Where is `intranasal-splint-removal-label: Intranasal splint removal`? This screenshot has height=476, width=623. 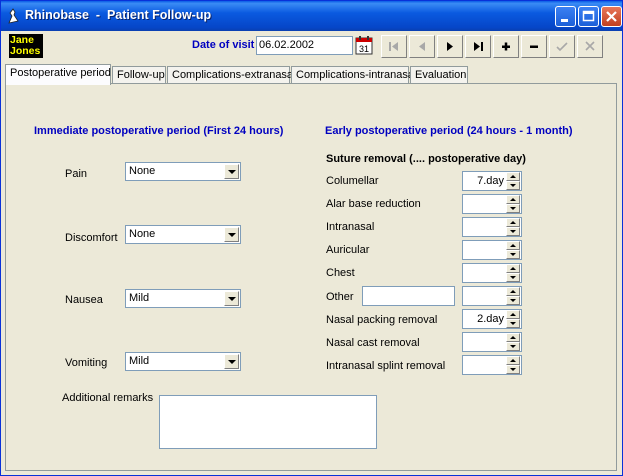 intranasal-splint-removal-label: Intranasal splint removal is located at coordinates (386, 366).